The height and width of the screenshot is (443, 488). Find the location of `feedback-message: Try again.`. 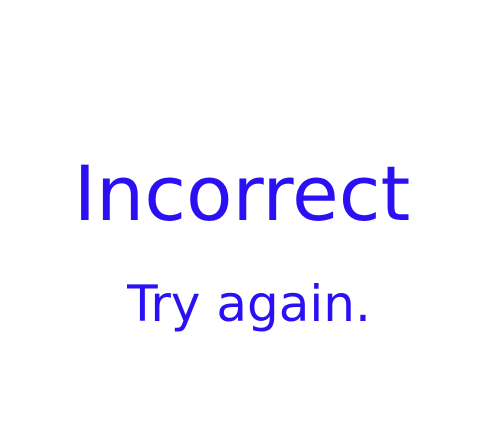

feedback-message: Try again. is located at coordinates (249, 304).